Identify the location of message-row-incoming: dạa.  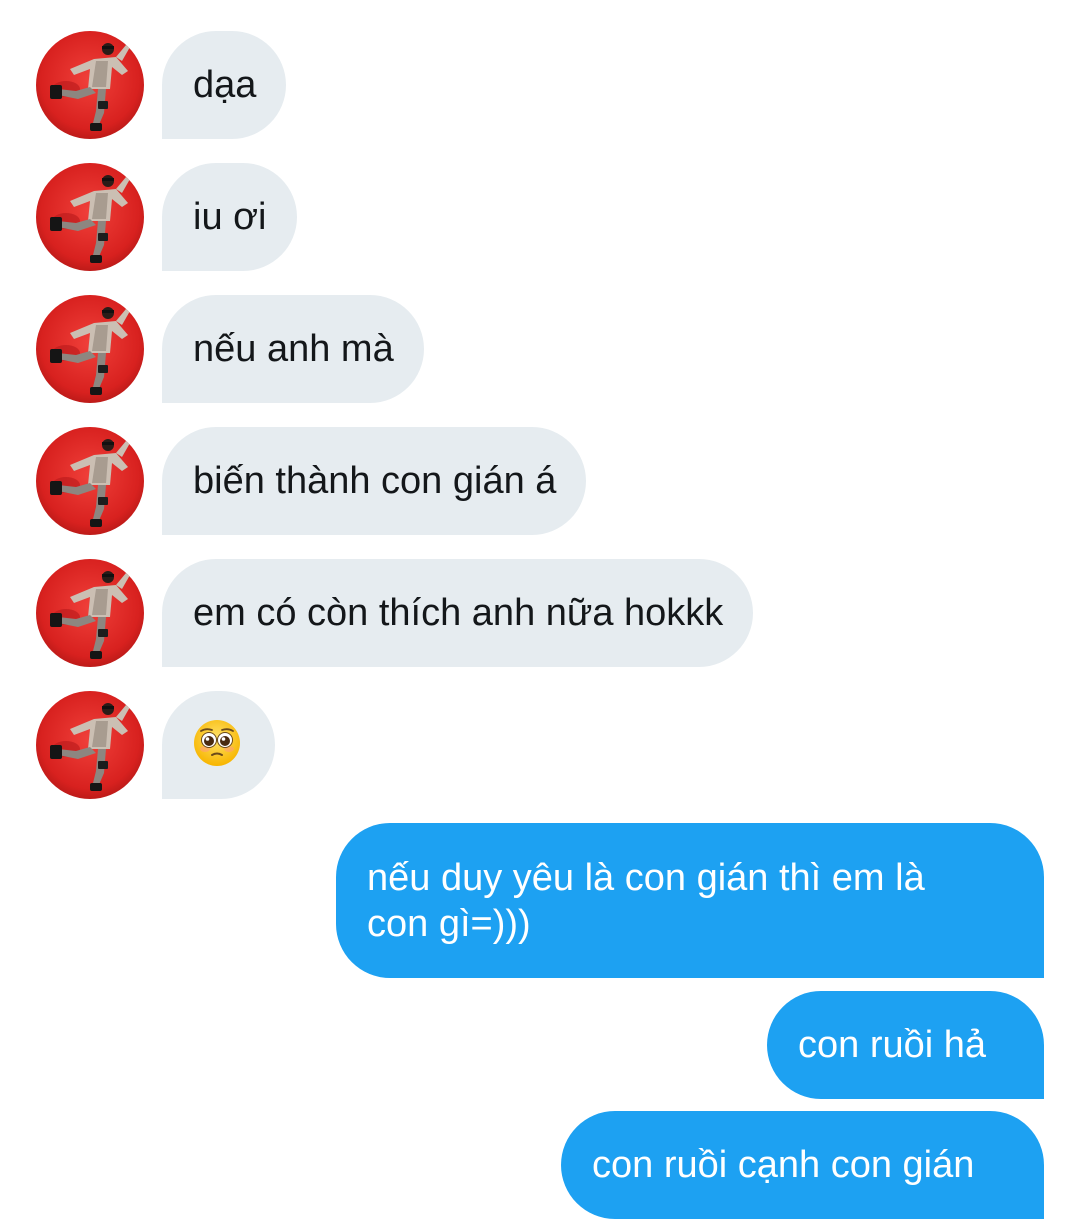
(539, 85).